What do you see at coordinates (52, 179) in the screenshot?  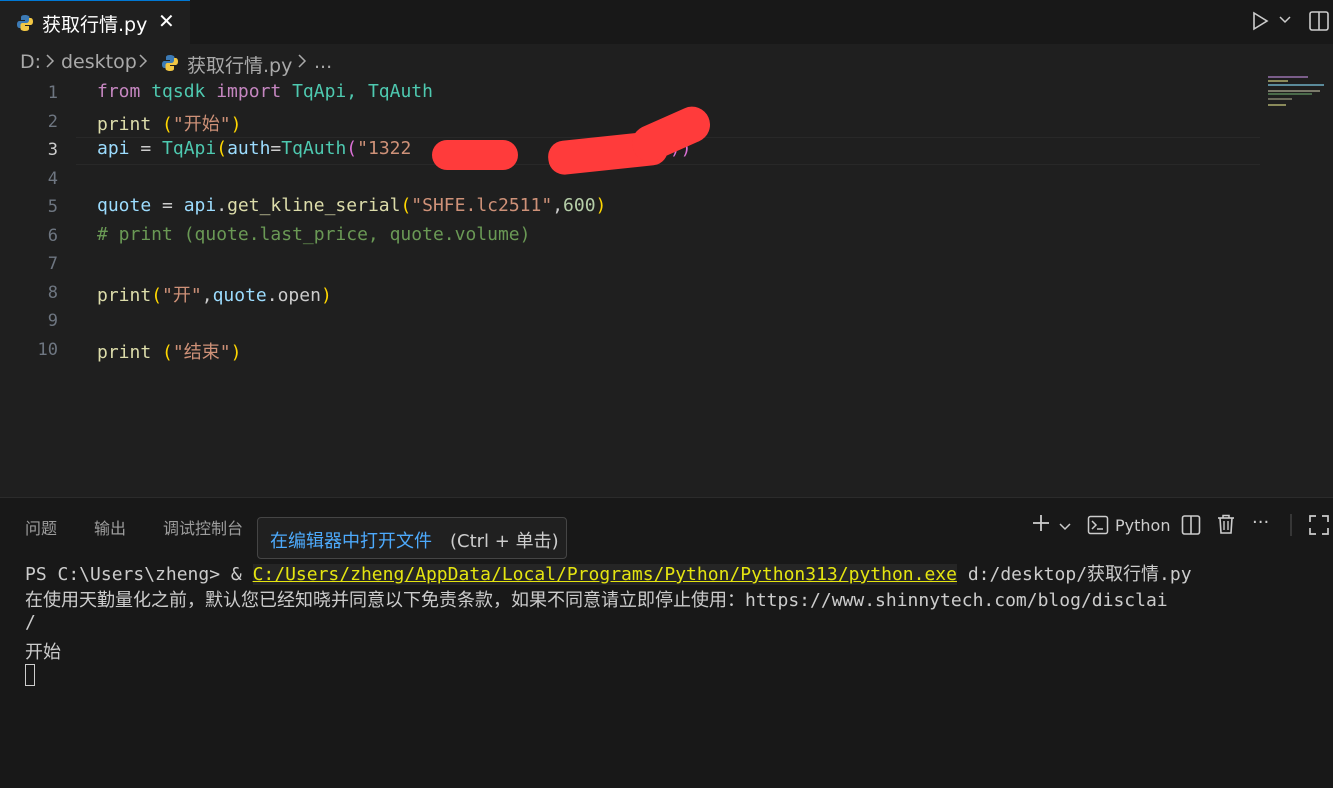 I see `line-number: 4` at bounding box center [52, 179].